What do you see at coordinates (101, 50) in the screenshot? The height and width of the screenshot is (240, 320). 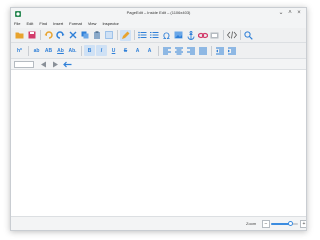 I see `italic-button: I` at bounding box center [101, 50].